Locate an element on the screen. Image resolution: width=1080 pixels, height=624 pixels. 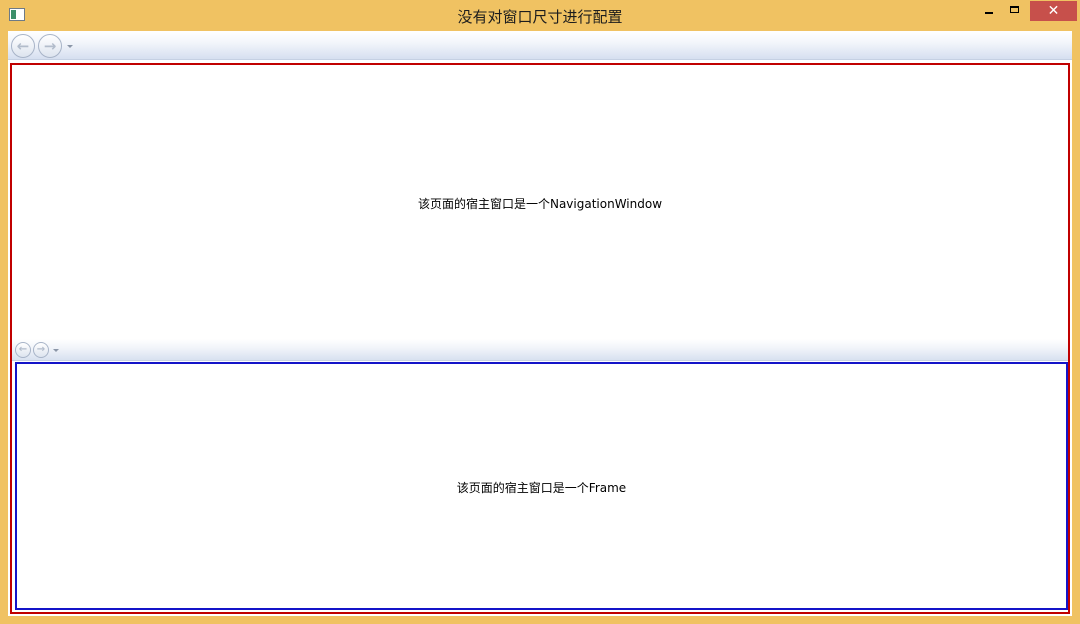
title-bar: 没有对窗口尺寸进行配置 ✕ is located at coordinates (540, 15).